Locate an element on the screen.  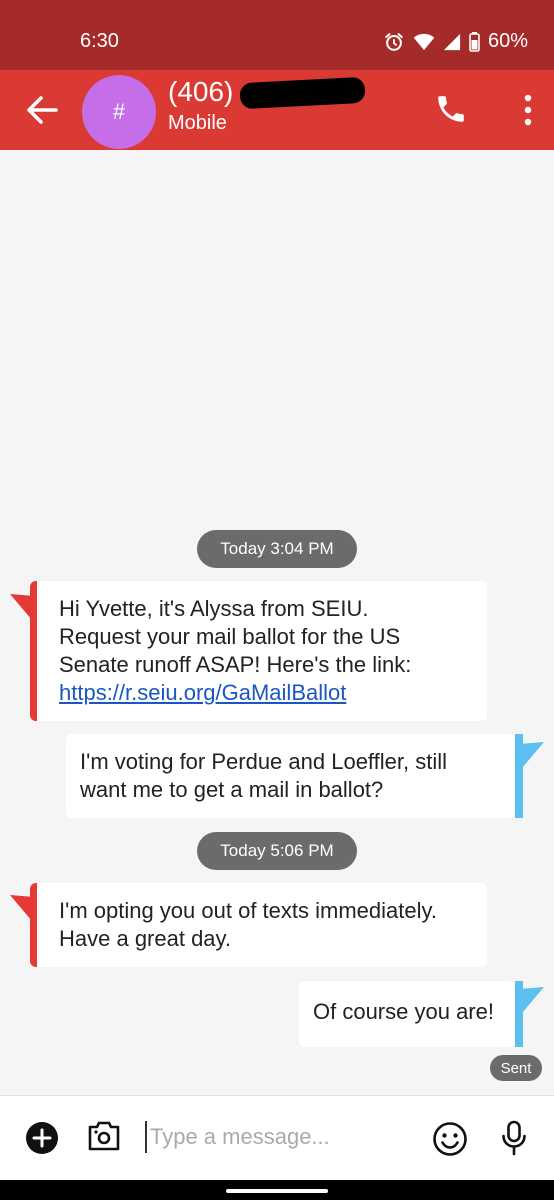
status-time: 6:30 is located at coordinates (99, 41).